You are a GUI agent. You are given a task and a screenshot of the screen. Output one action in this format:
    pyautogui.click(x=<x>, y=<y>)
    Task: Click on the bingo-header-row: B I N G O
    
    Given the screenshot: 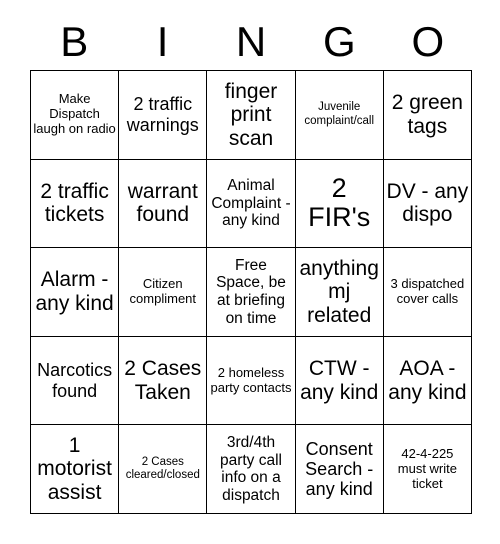 What is the action you would take?
    pyautogui.click(x=251, y=42)
    